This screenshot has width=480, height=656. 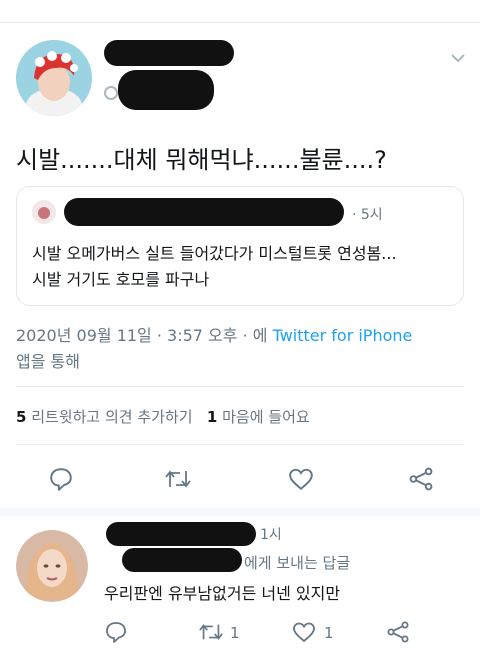 What do you see at coordinates (182, 560) in the screenshot?
I see `reply-to-handle-redacted` at bounding box center [182, 560].